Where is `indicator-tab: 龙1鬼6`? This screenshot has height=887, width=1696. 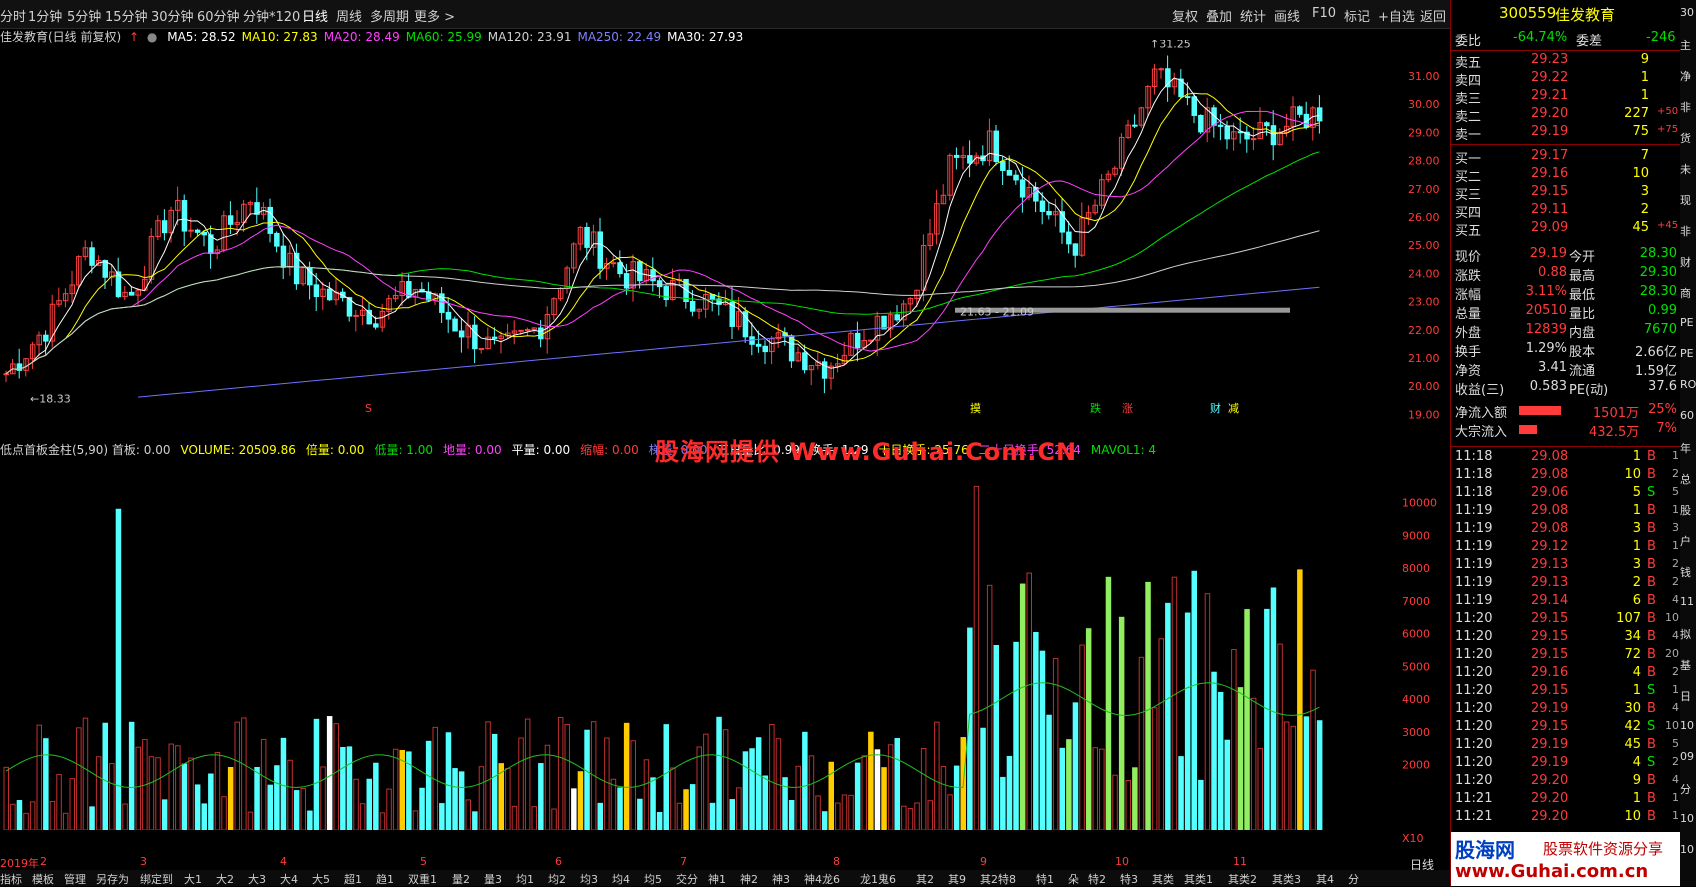
indicator-tab: 龙1鬼6 is located at coordinates (878, 879).